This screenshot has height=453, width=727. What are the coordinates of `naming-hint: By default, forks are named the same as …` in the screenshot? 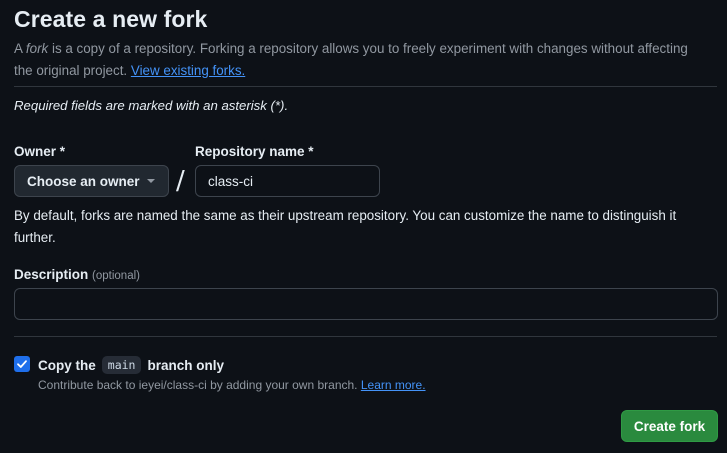 It's located at (345, 226).